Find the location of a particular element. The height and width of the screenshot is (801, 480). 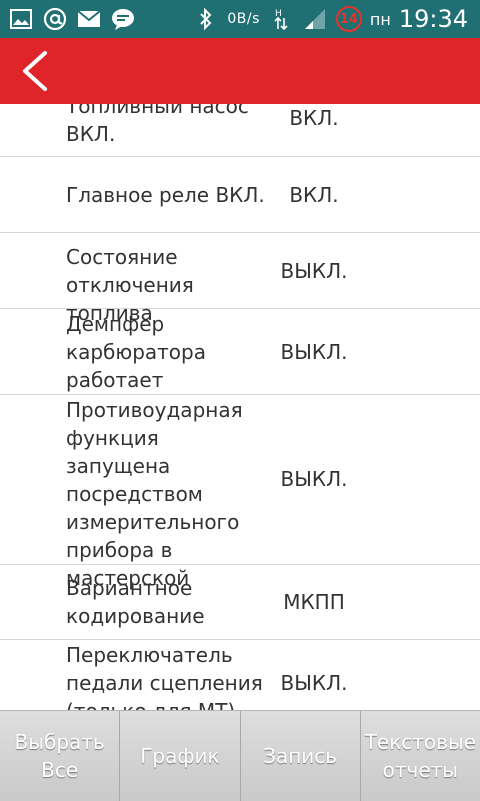

list-item: Демпфер карбюратора работает ВЫКЛ. is located at coordinates (240, 352).